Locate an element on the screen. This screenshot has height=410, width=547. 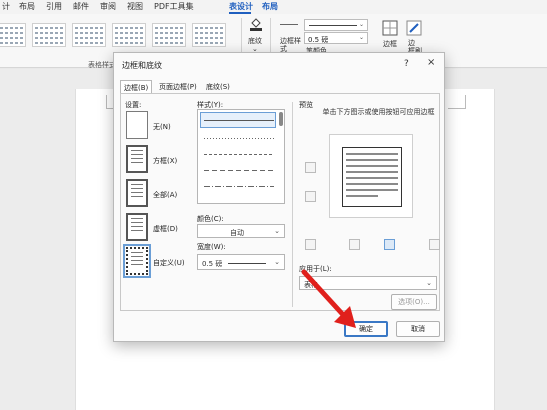
close-icon: × is located at coordinates (431, 62).